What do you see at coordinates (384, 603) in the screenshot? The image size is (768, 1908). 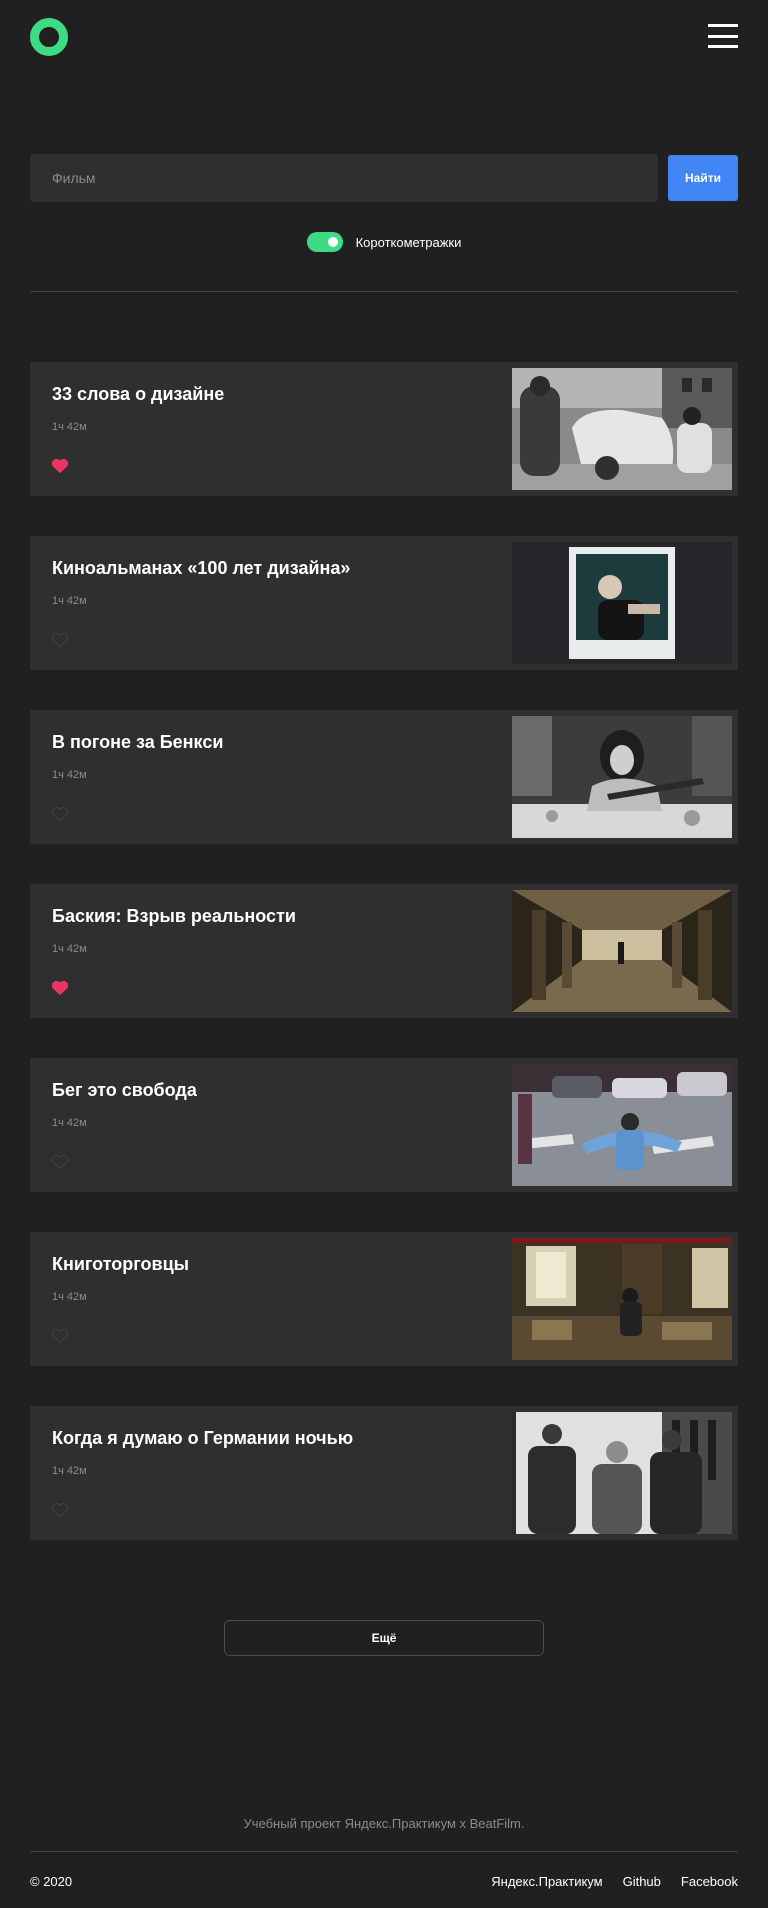 I see `movie-card: Киноальманах «100 лет дизайна» 1ч 42м` at bounding box center [384, 603].